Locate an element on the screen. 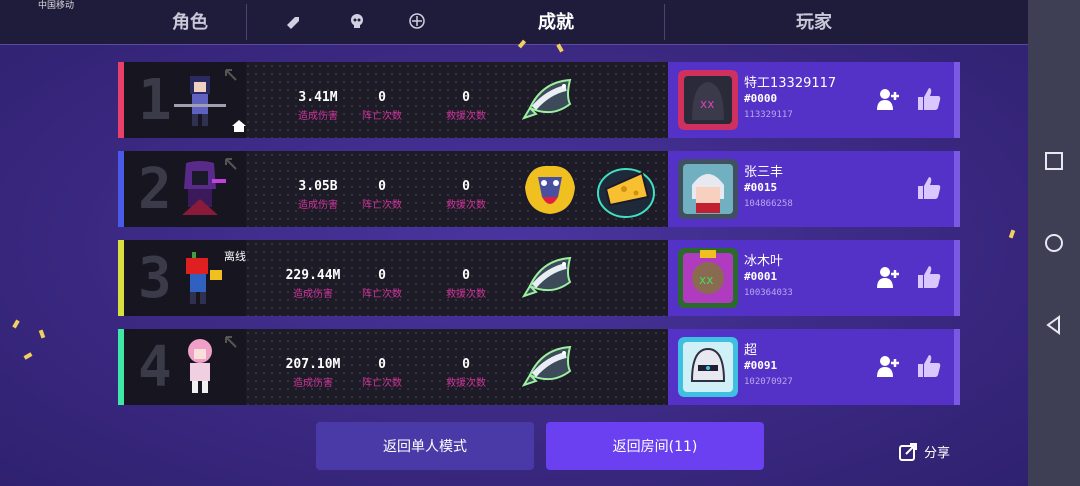 The width and height of the screenshot is (1080, 486). return-room-button: 返回房间(11) is located at coordinates (655, 446).